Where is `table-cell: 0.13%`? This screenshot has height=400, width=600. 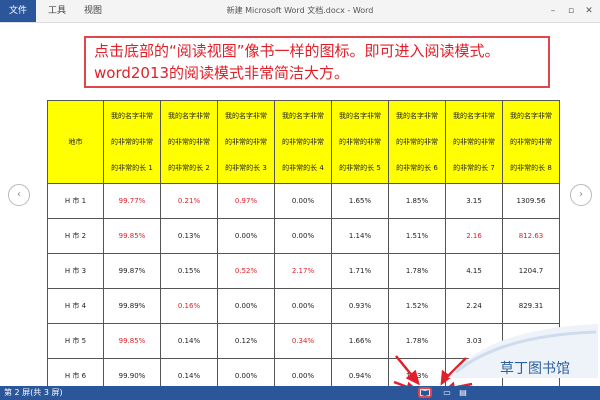
table-cell: 0.13% is located at coordinates (189, 236).